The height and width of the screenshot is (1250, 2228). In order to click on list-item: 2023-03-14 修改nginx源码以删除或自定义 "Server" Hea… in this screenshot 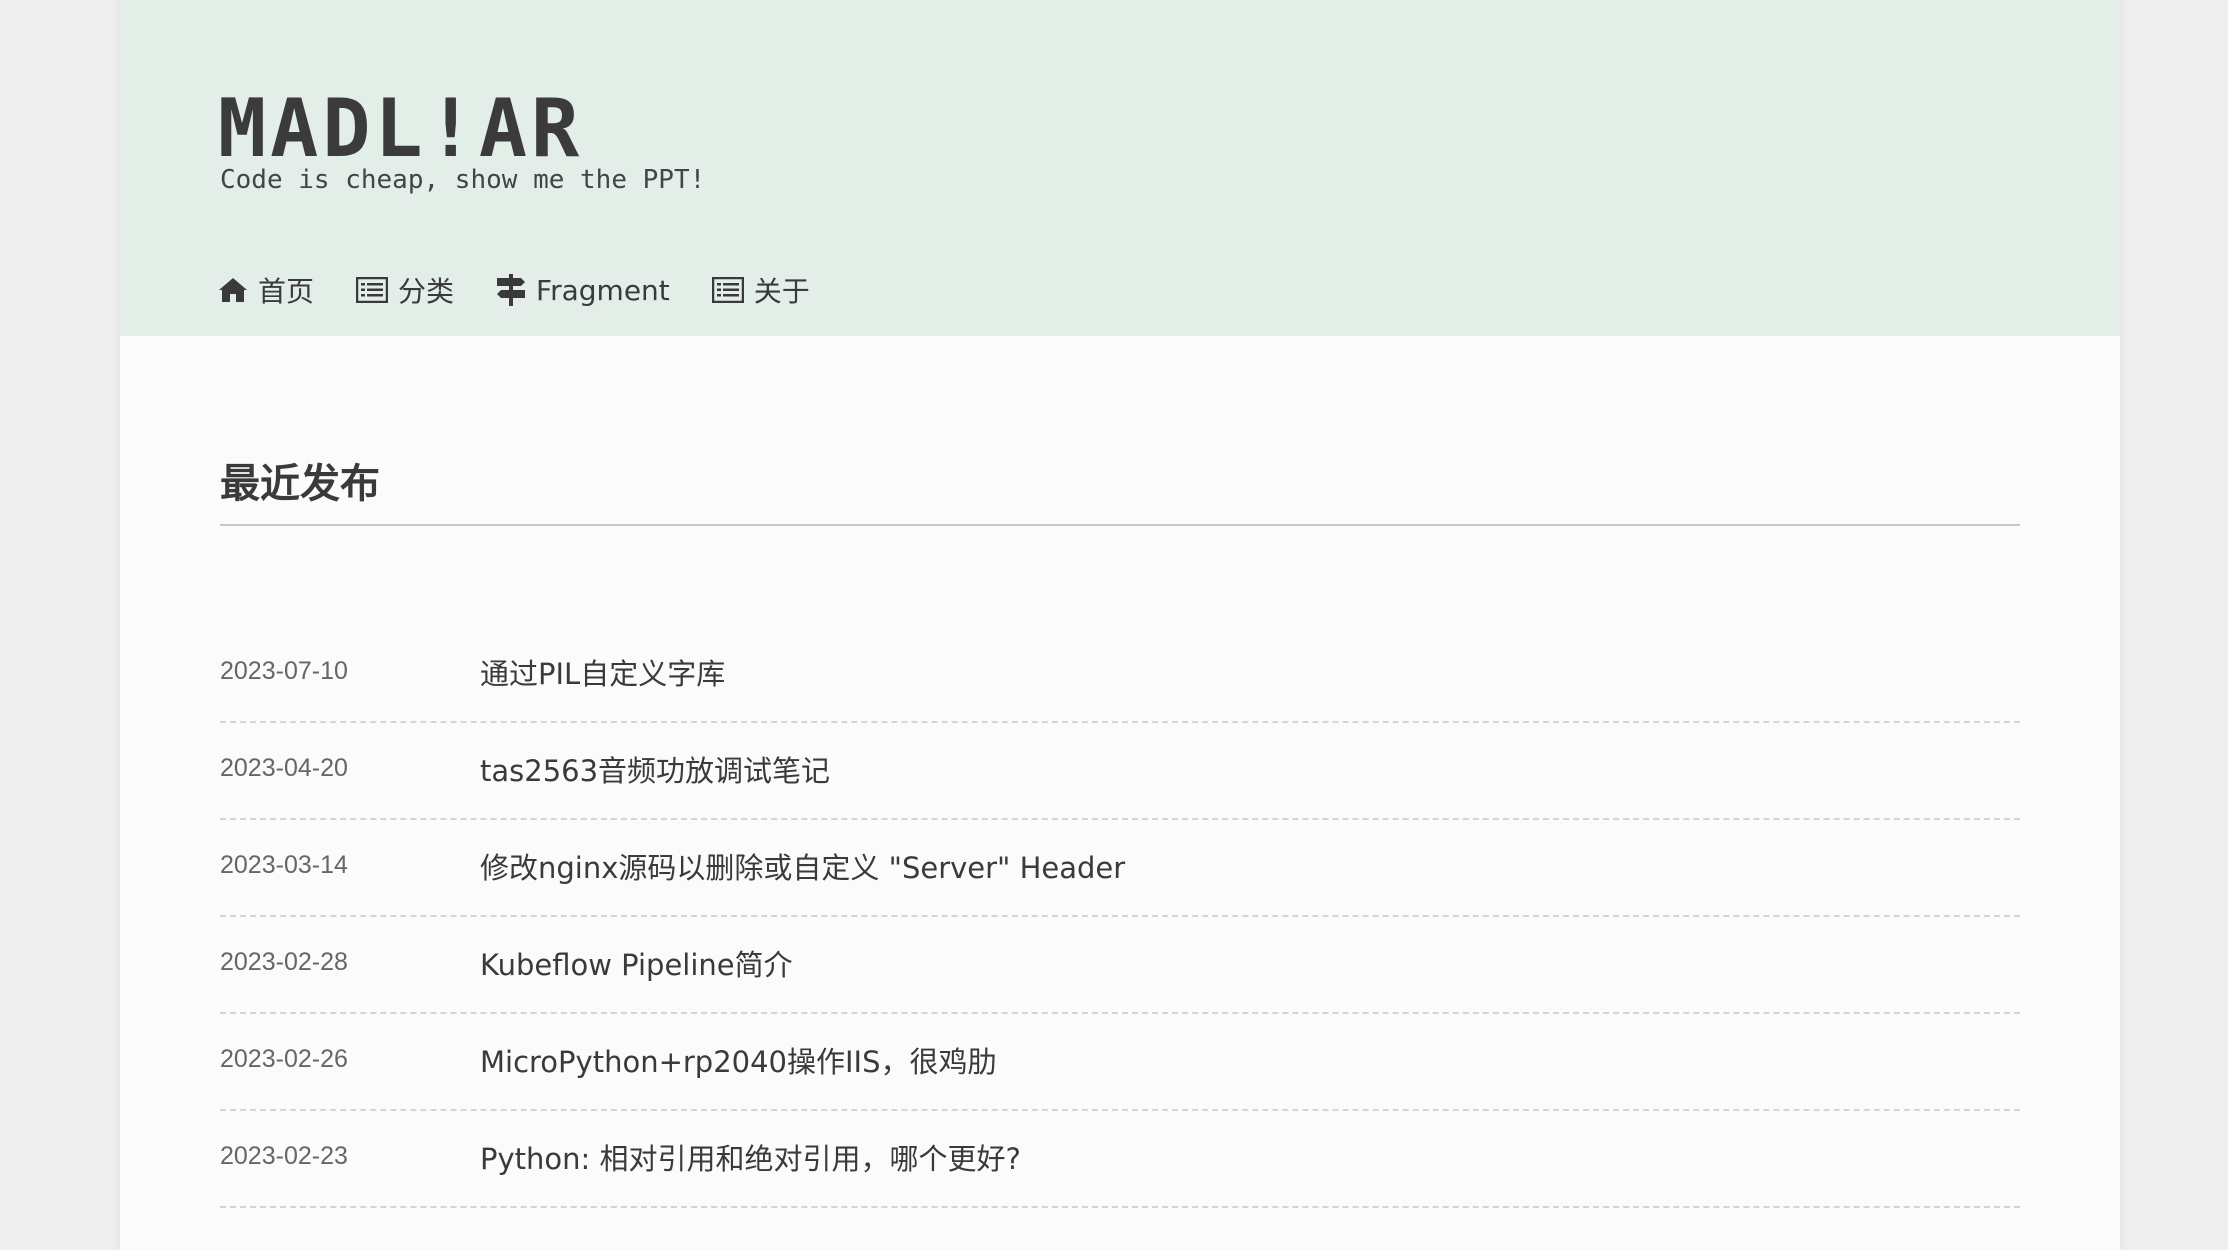, I will do `click(1120, 868)`.